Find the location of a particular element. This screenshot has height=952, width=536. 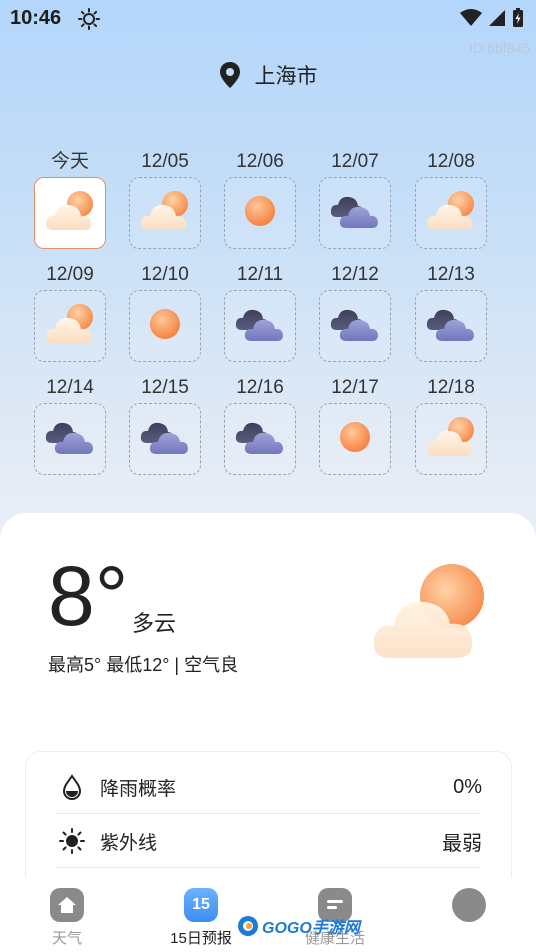

calendar-badge: 15 is located at coordinates (201, 904).